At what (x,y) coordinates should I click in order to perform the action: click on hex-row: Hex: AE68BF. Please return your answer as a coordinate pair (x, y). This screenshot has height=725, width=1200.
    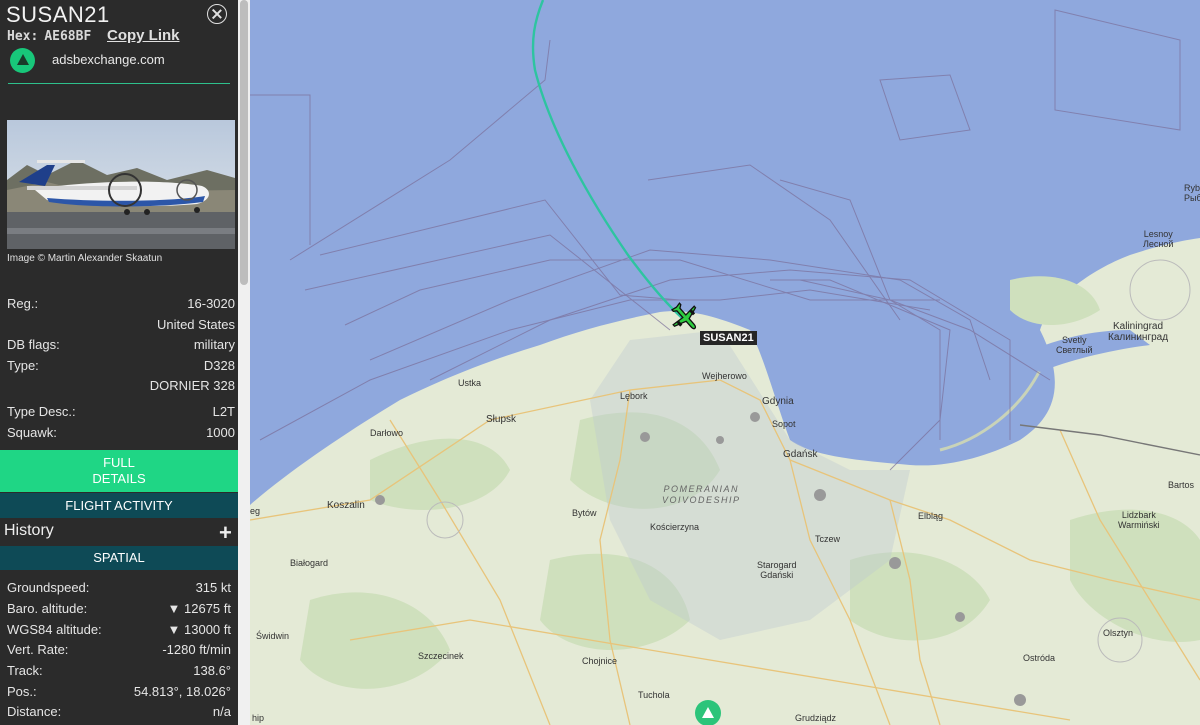
    Looking at the image, I should click on (49, 36).